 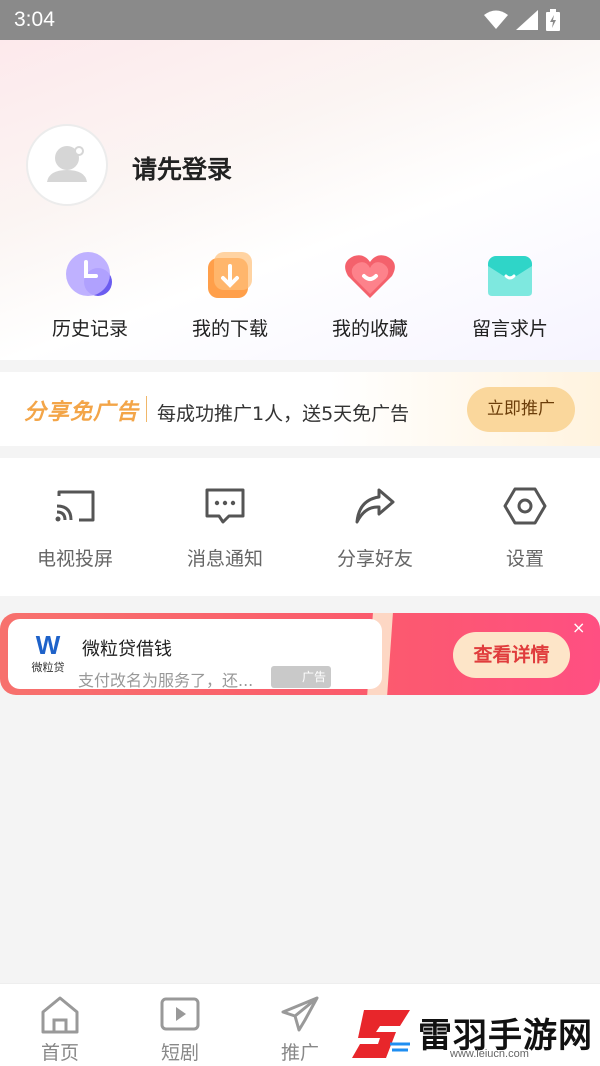 I want to click on quick-action-request: 留言求片, so click(x=510, y=294).